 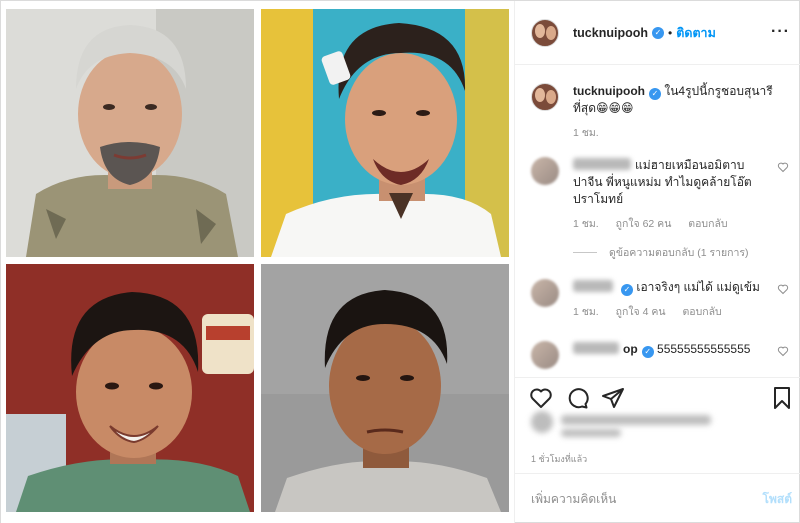 I want to click on comment-bubble-icon, so click(x=577, y=398).